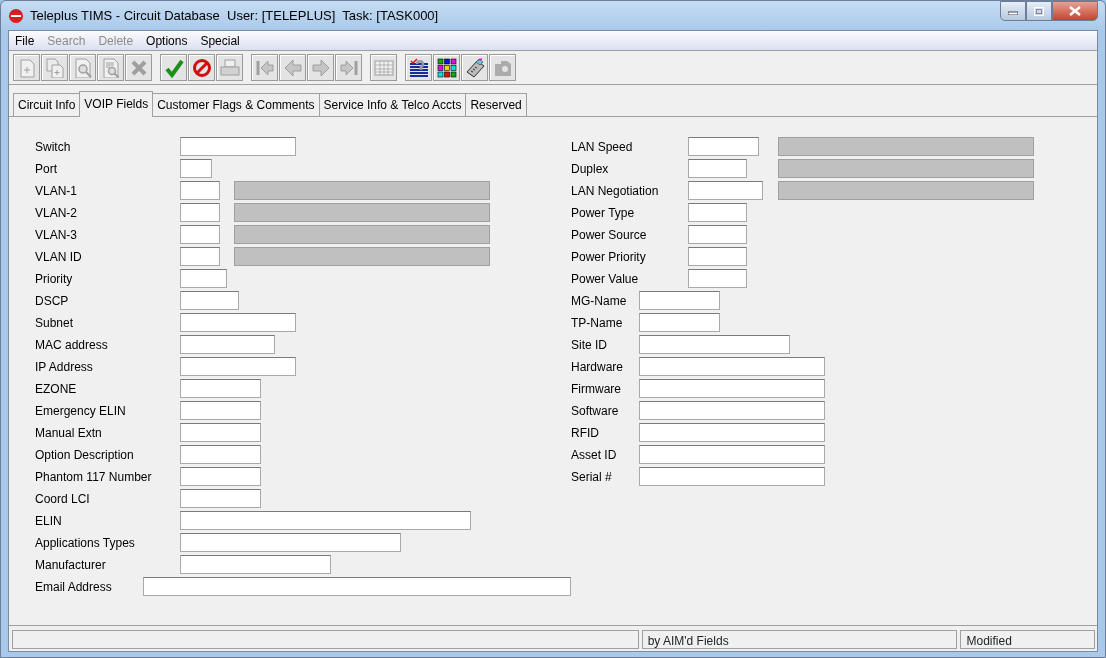 The width and height of the screenshot is (1106, 658). I want to click on question-list-icon, so click(418, 67).